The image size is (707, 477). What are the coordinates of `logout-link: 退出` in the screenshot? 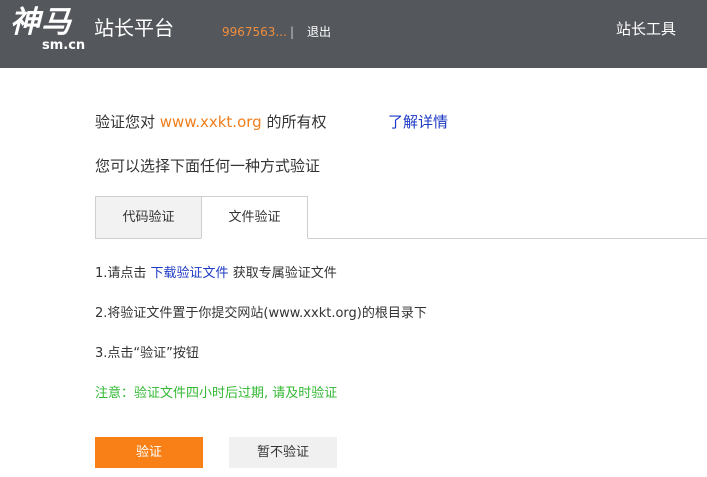 It's located at (319, 32).